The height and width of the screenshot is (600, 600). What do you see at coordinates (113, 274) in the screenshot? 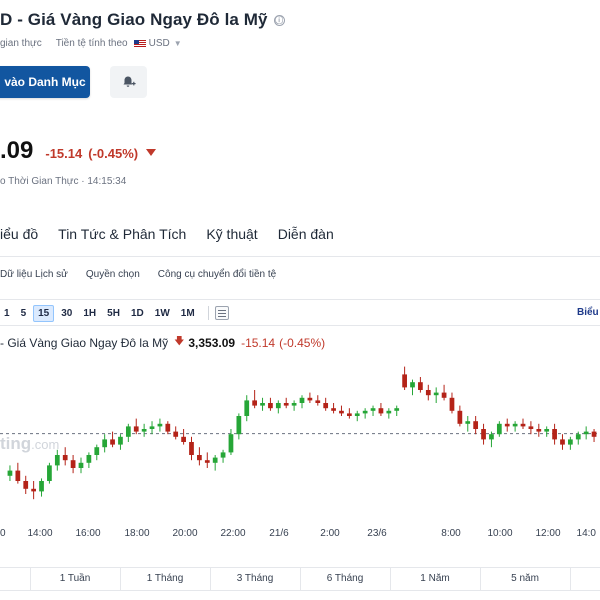
I see `subtab-options: Quyền chọn` at bounding box center [113, 274].